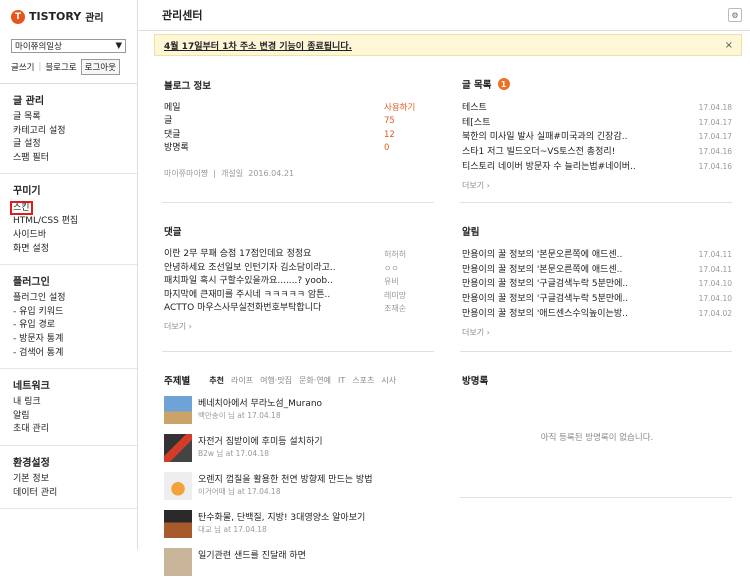  Describe the element at coordinates (242, 380) in the screenshot. I see `tab-life: 라이프` at that location.